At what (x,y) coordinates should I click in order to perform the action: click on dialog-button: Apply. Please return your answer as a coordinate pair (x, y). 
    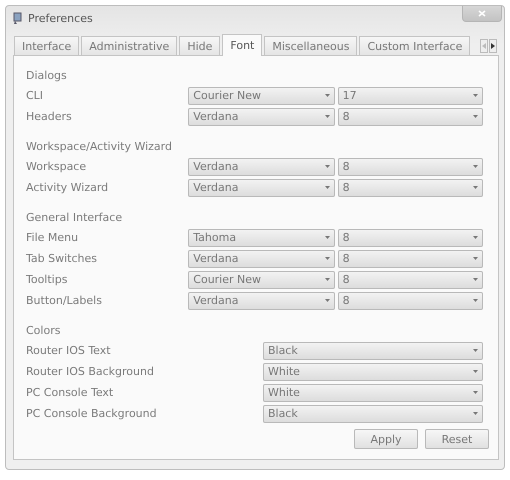
    Looking at the image, I should click on (386, 439).